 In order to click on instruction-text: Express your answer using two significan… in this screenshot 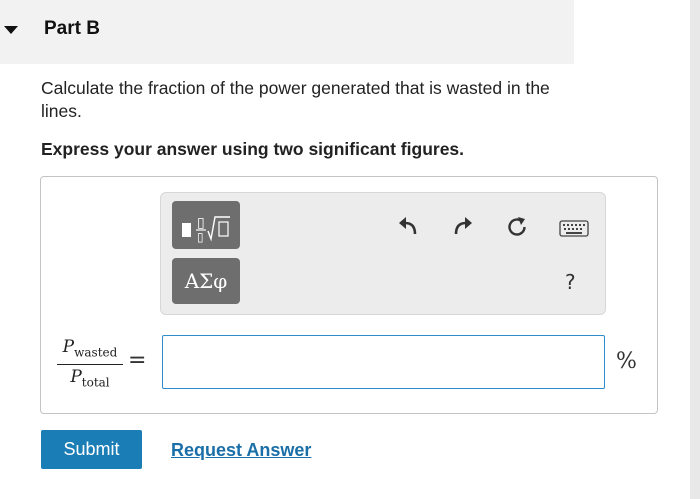, I will do `click(253, 149)`.